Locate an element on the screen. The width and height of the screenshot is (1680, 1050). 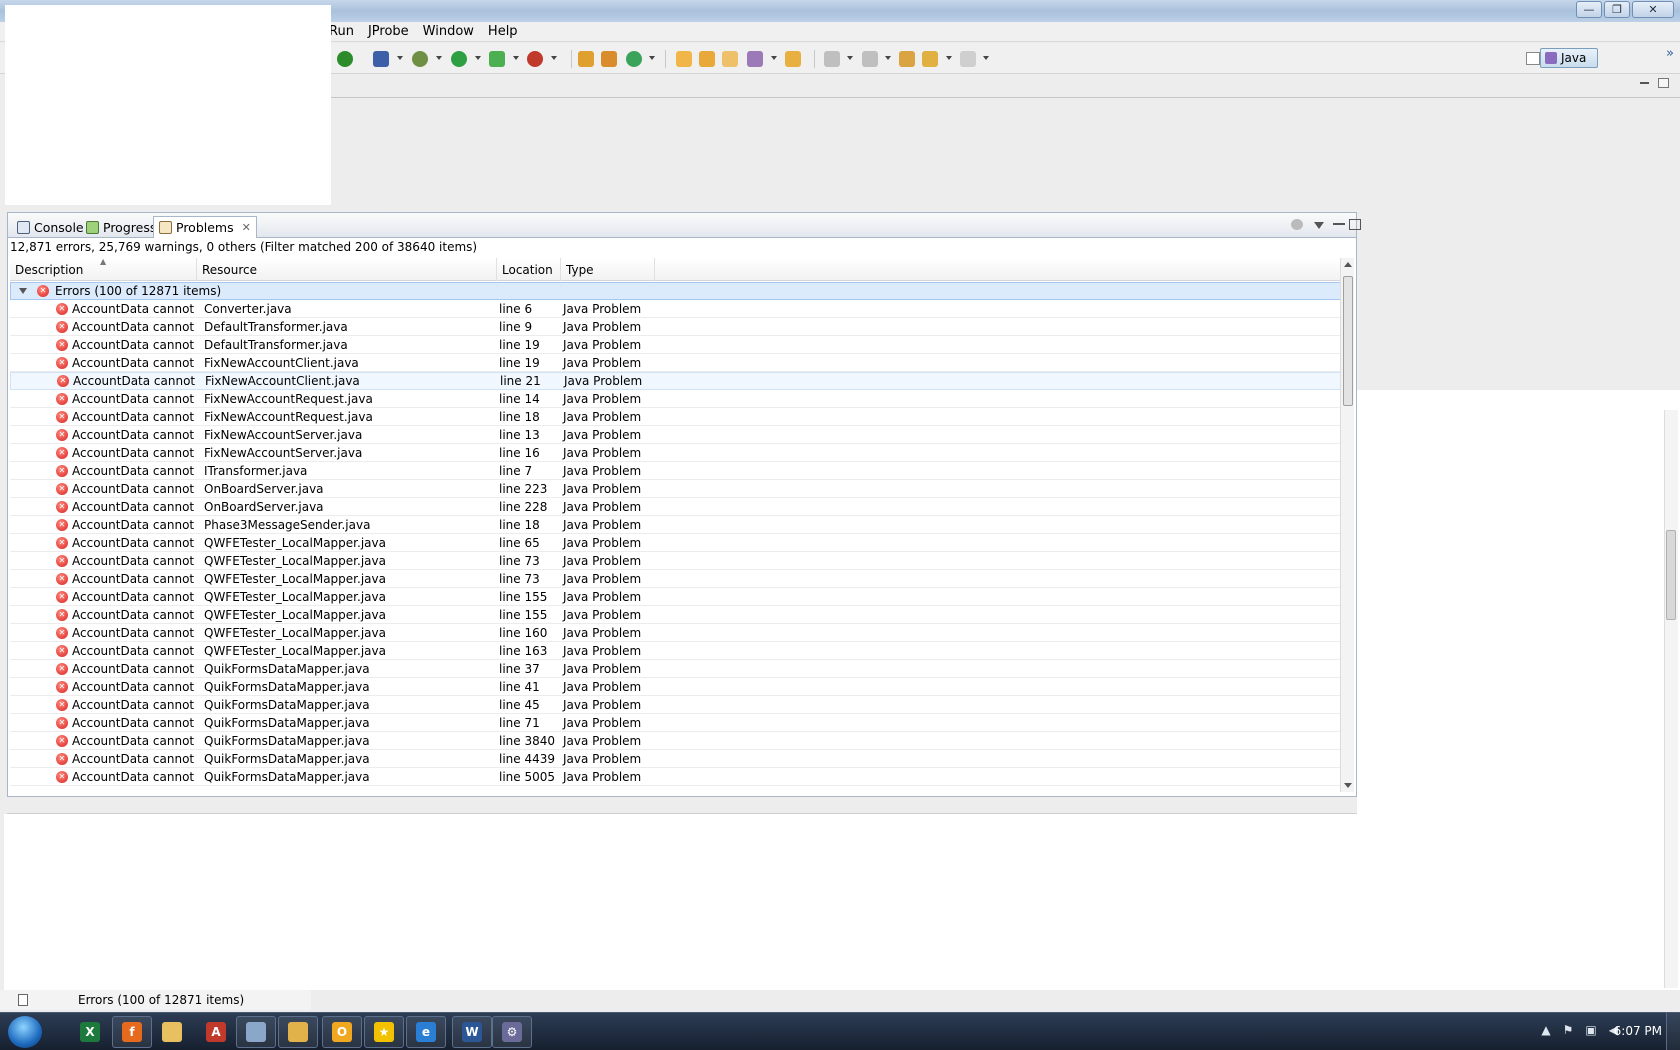
taskbar-app-eclipse: ⚙ is located at coordinates (512, 1032).